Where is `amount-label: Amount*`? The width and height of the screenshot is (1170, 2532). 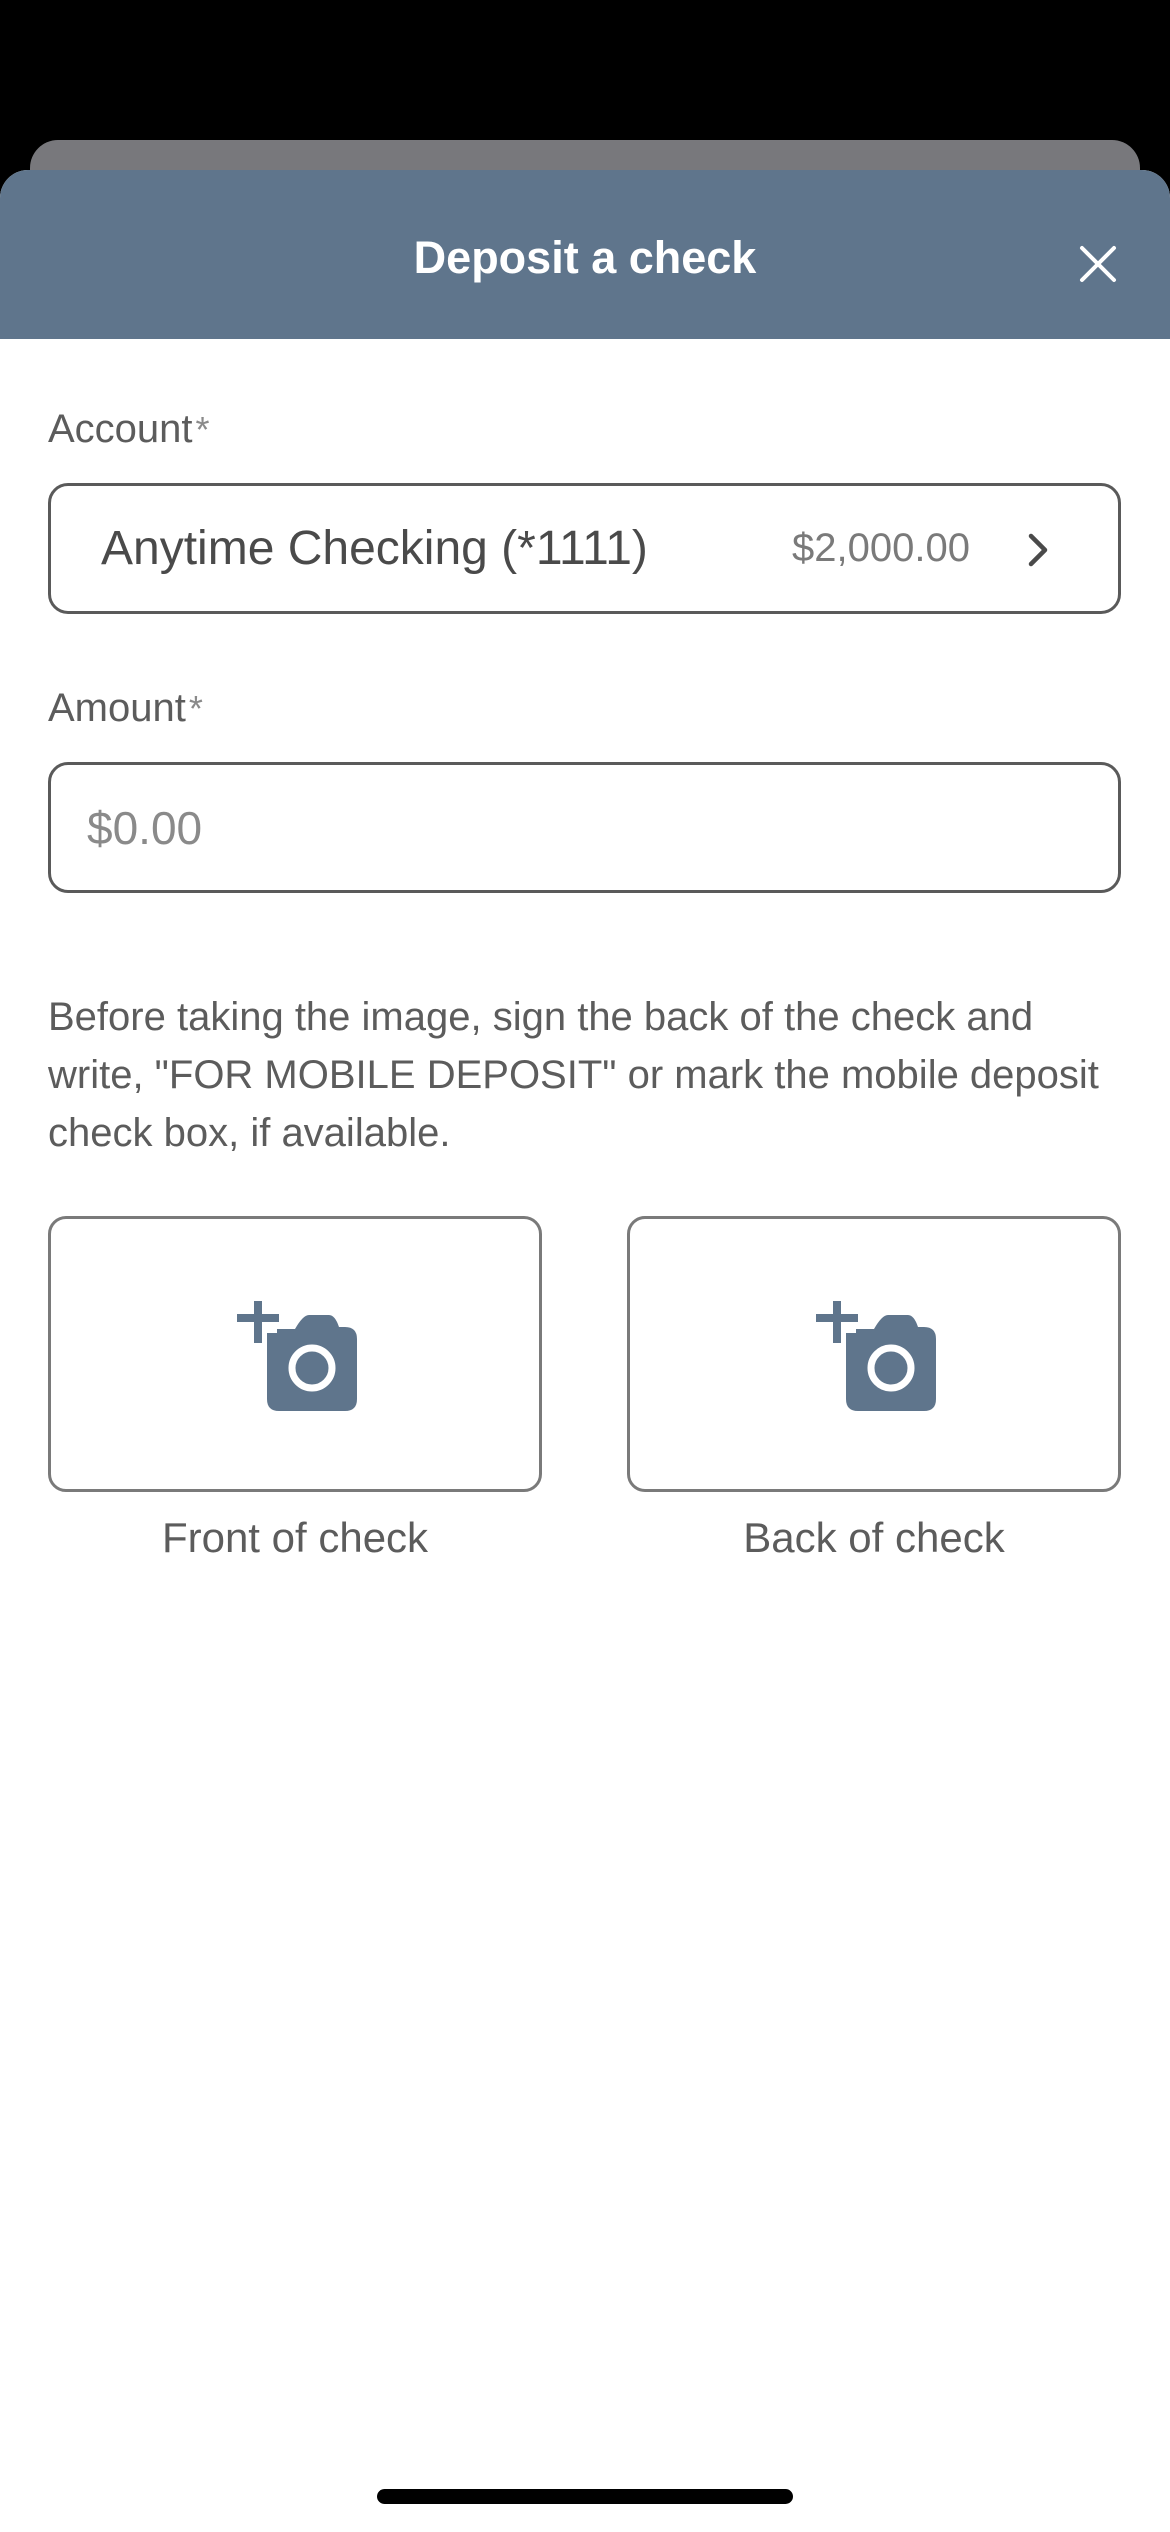
amount-label: Amount* is located at coordinates (125, 708).